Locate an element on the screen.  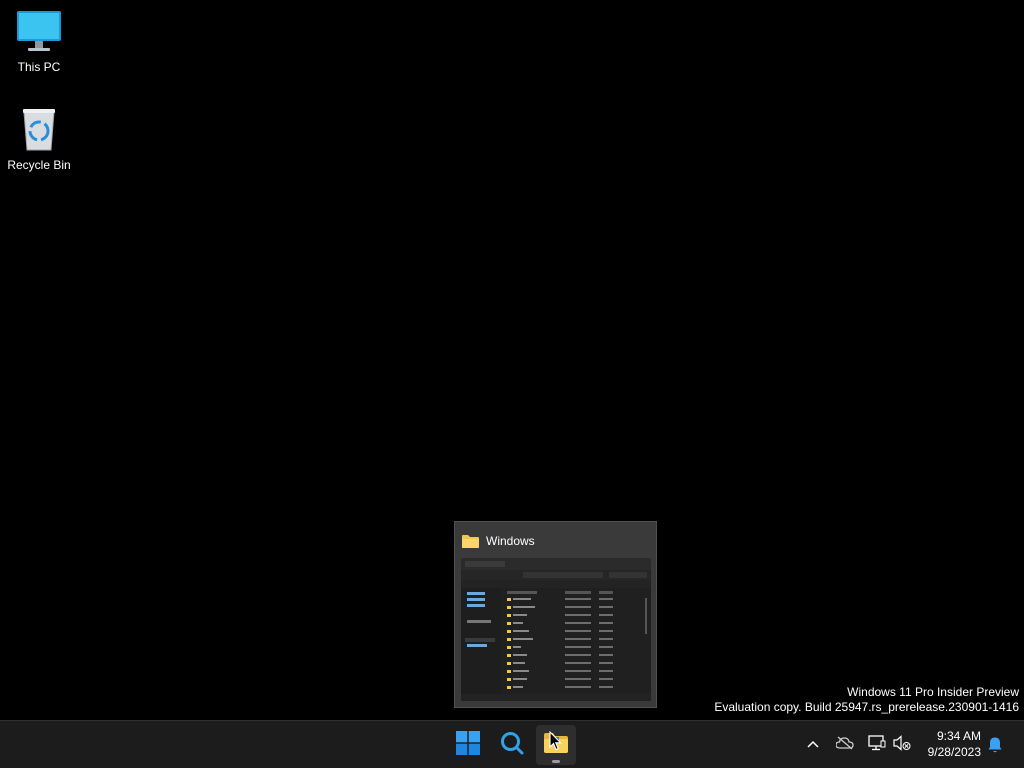
chevron-up-icon is located at coordinates (813, 745).